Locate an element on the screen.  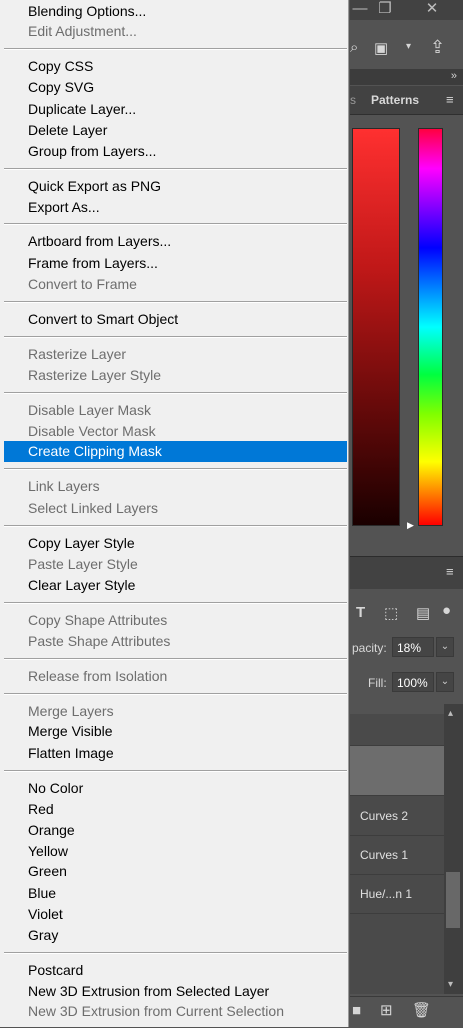
double-chevron-icon: » is located at coordinates (454, 76).